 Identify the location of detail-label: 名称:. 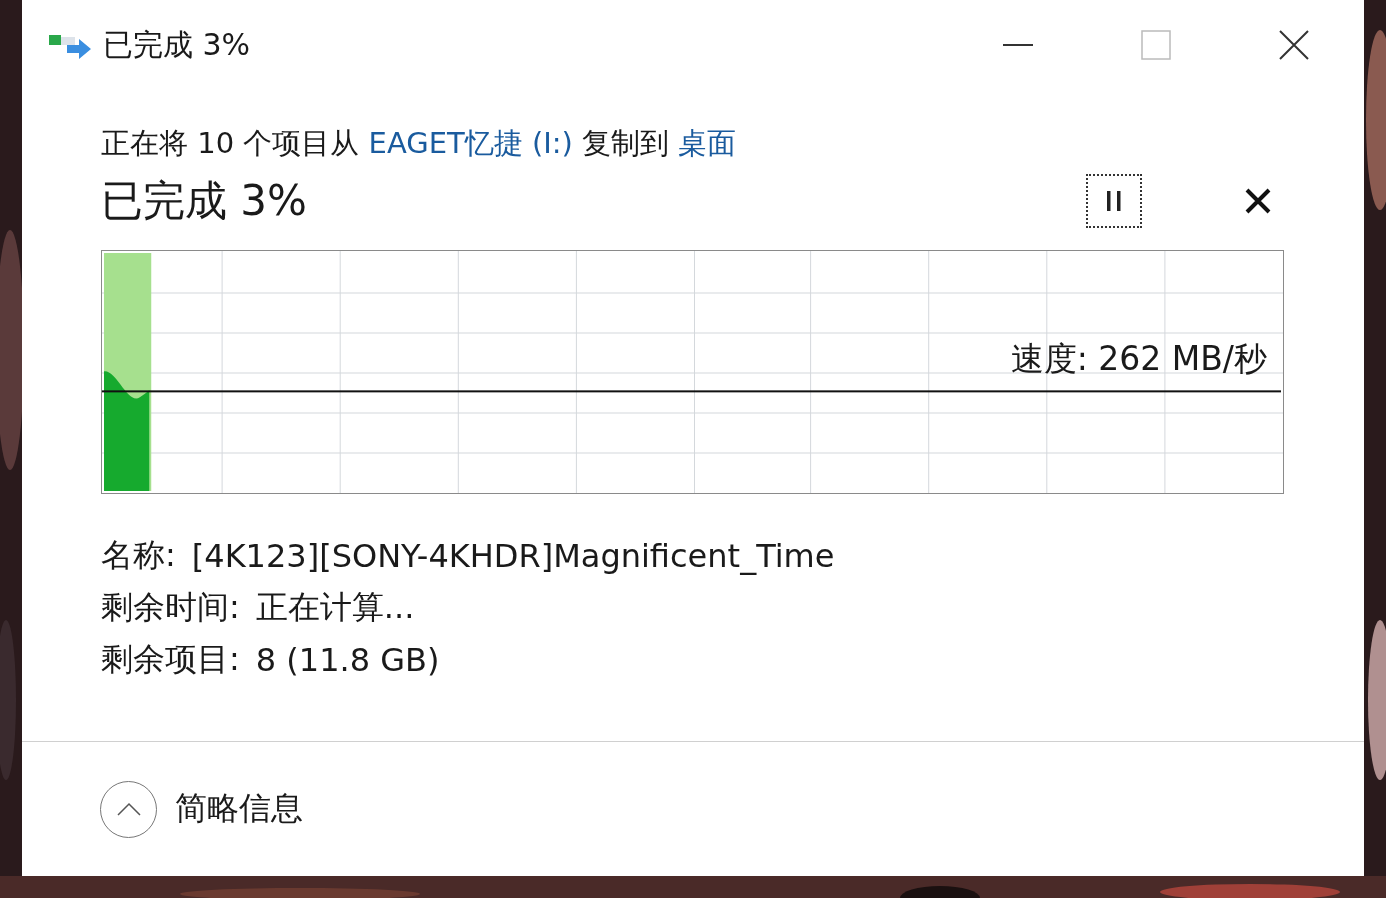
(138, 555).